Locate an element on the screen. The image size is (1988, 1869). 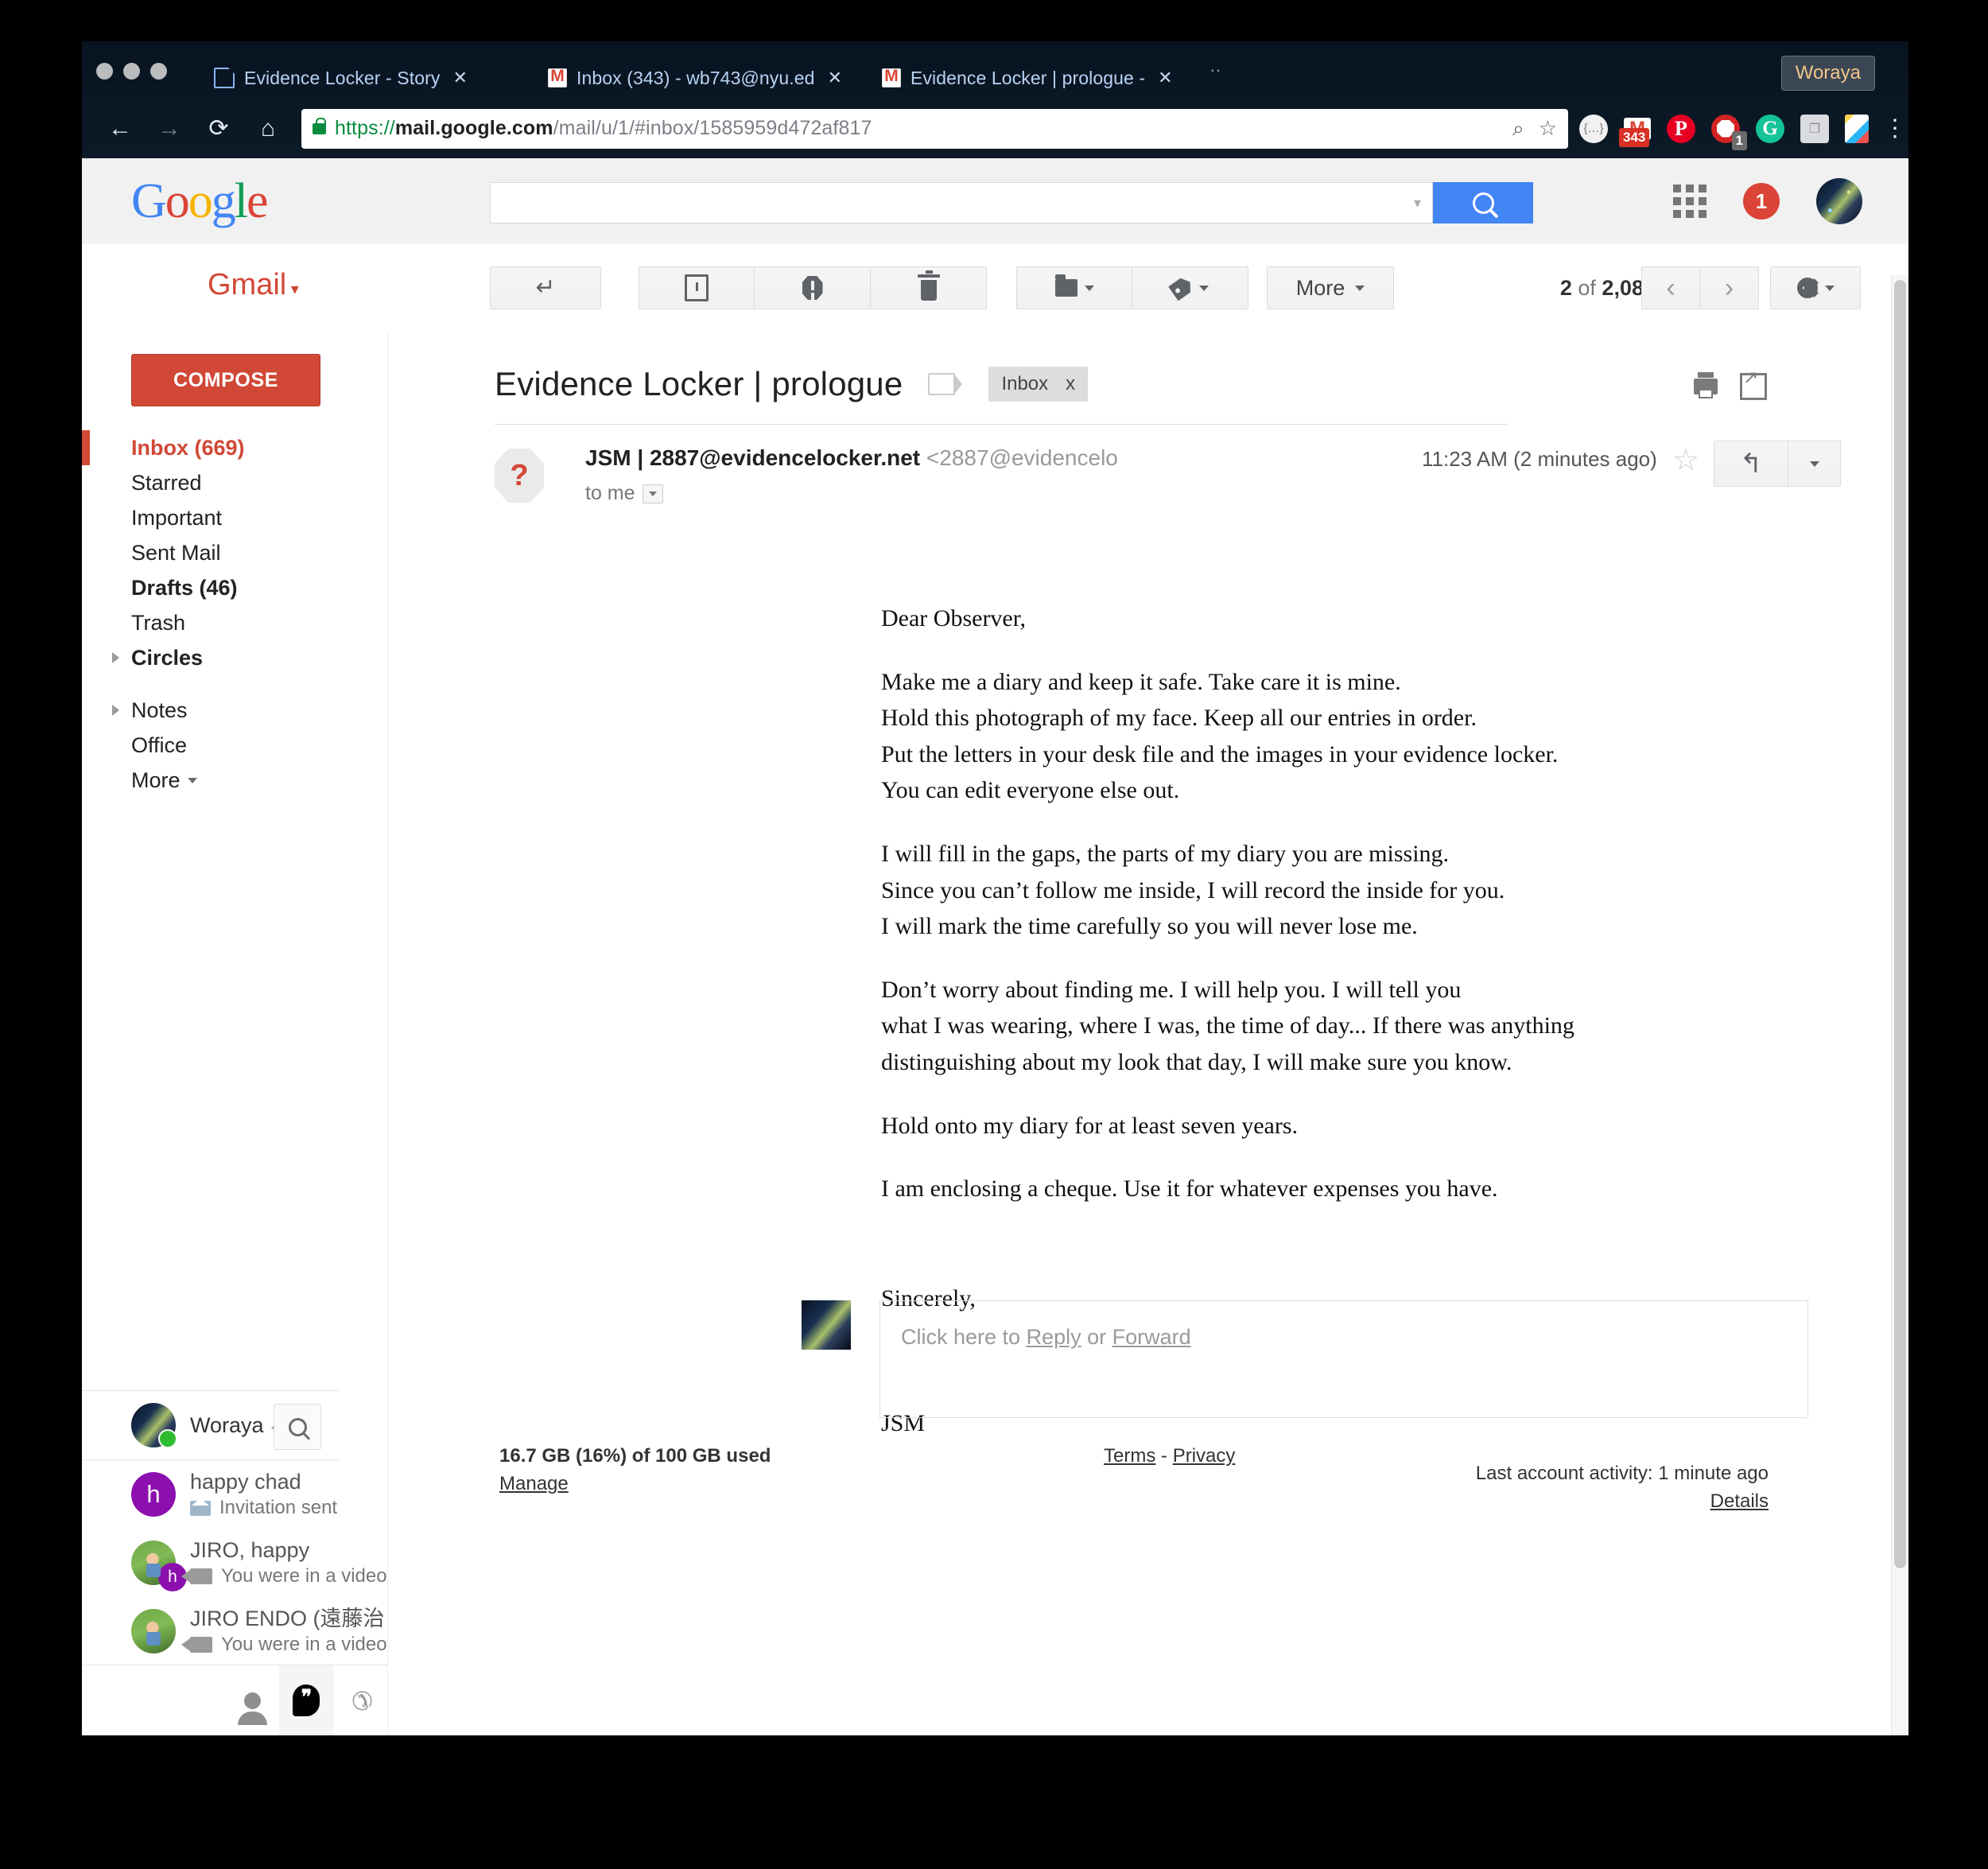
notification-badge: 1 is located at coordinates (1761, 201).